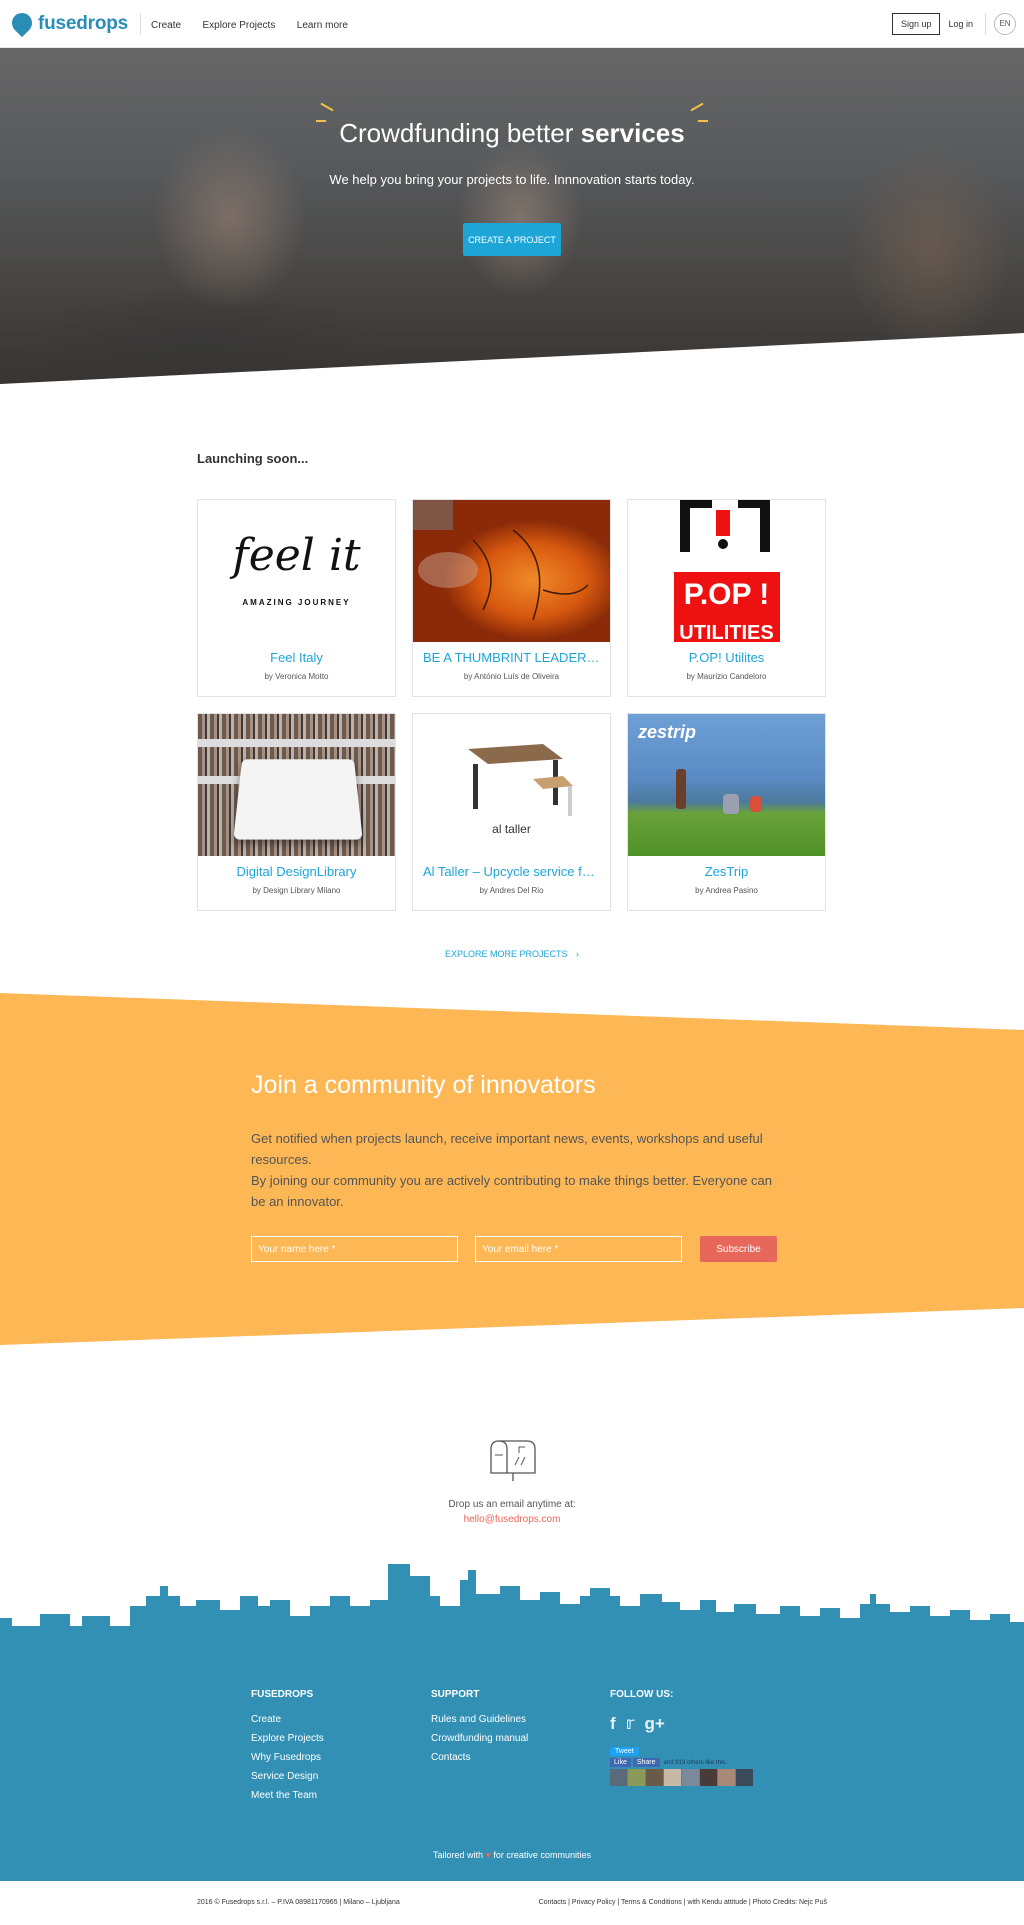  What do you see at coordinates (239, 25) in the screenshot?
I see `nav-explore-projects: Explore Projects` at bounding box center [239, 25].